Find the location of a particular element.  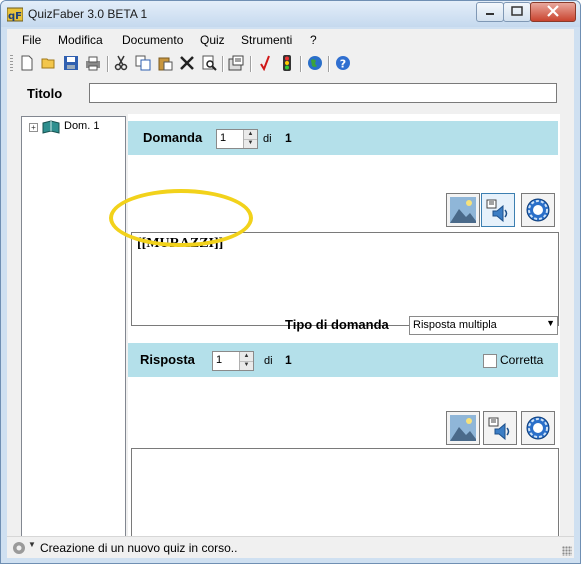

caret-down-icon: ▼ is located at coordinates (32, 544).